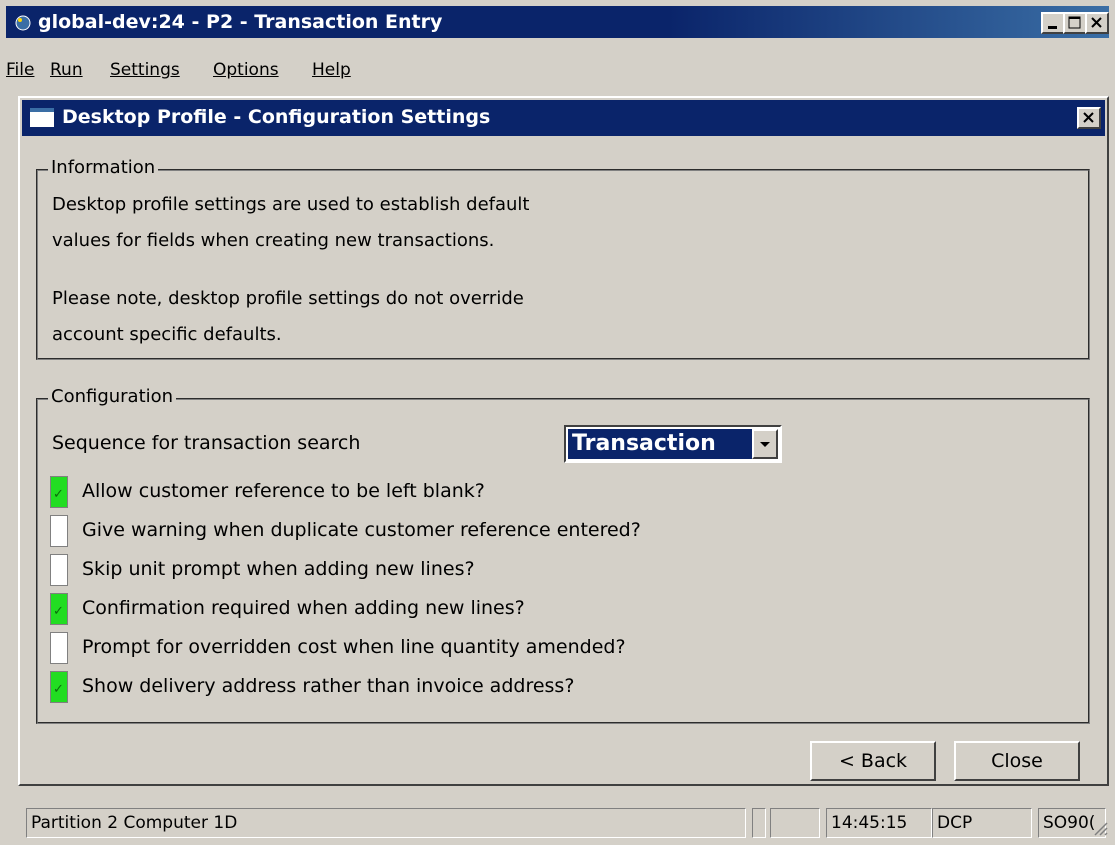 Image resolution: width=1115 pixels, height=845 pixels. Describe the element at coordinates (240, 22) in the screenshot. I see `window-title: global-dev:24 - P2 - Transaction Entry` at that location.